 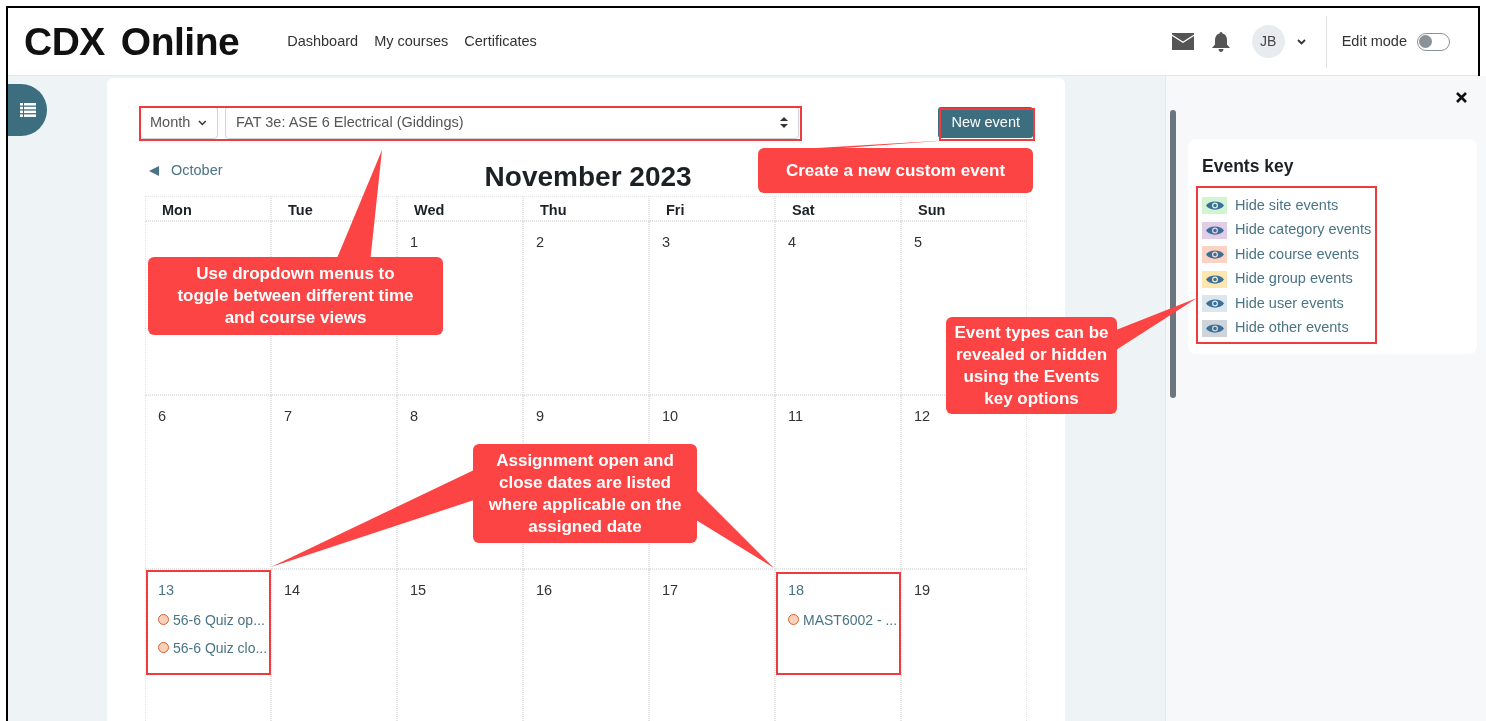 I want to click on user-avatar: JB, so click(x=1268, y=41).